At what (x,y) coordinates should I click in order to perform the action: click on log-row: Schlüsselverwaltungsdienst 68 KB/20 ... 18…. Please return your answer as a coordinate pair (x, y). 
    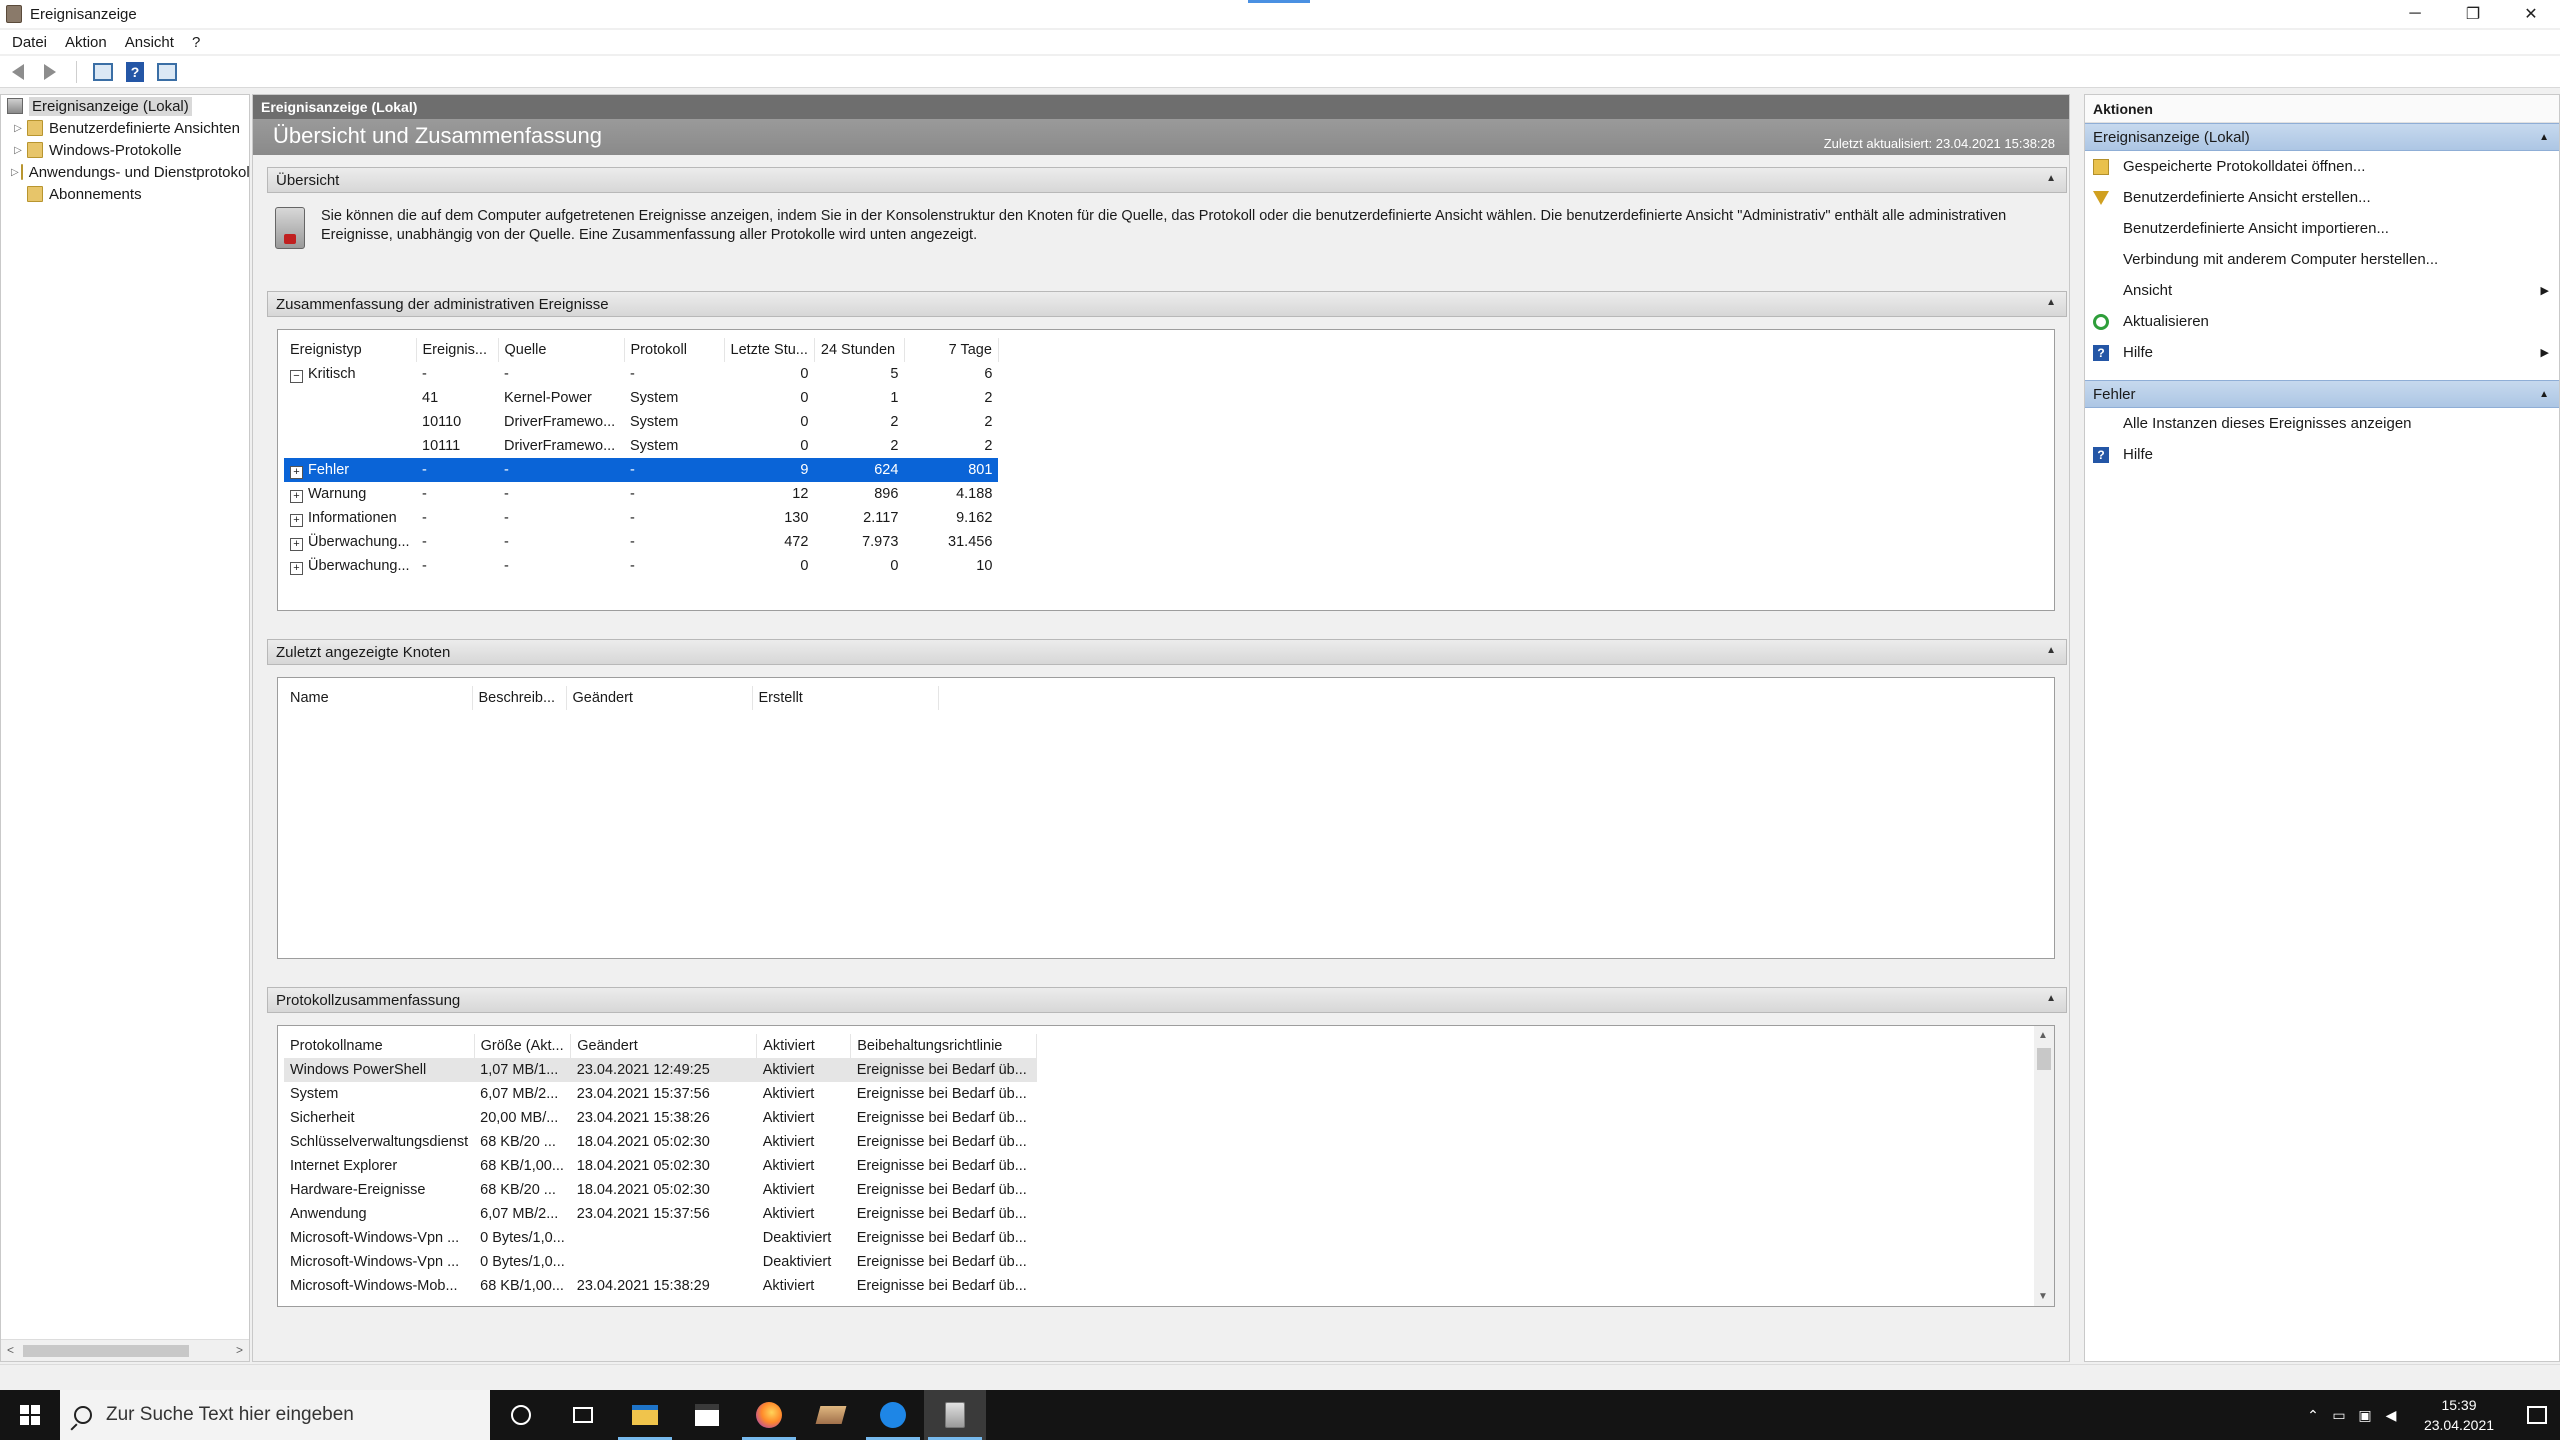
    Looking at the image, I should click on (660, 1142).